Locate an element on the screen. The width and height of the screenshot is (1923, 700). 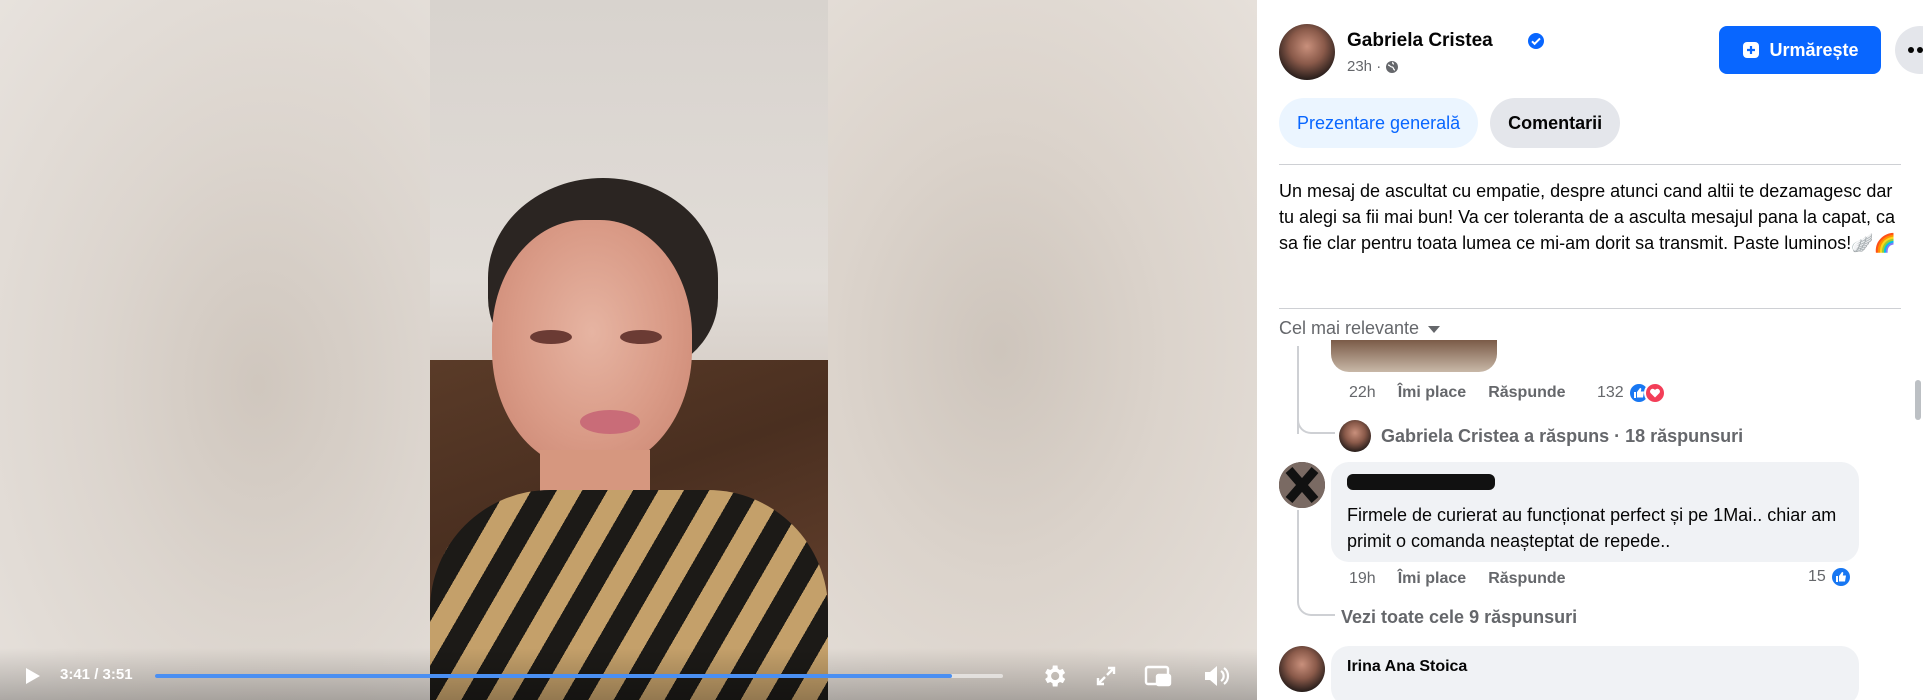
video-controls: 3:41 / 3:51 is located at coordinates (628, 674).